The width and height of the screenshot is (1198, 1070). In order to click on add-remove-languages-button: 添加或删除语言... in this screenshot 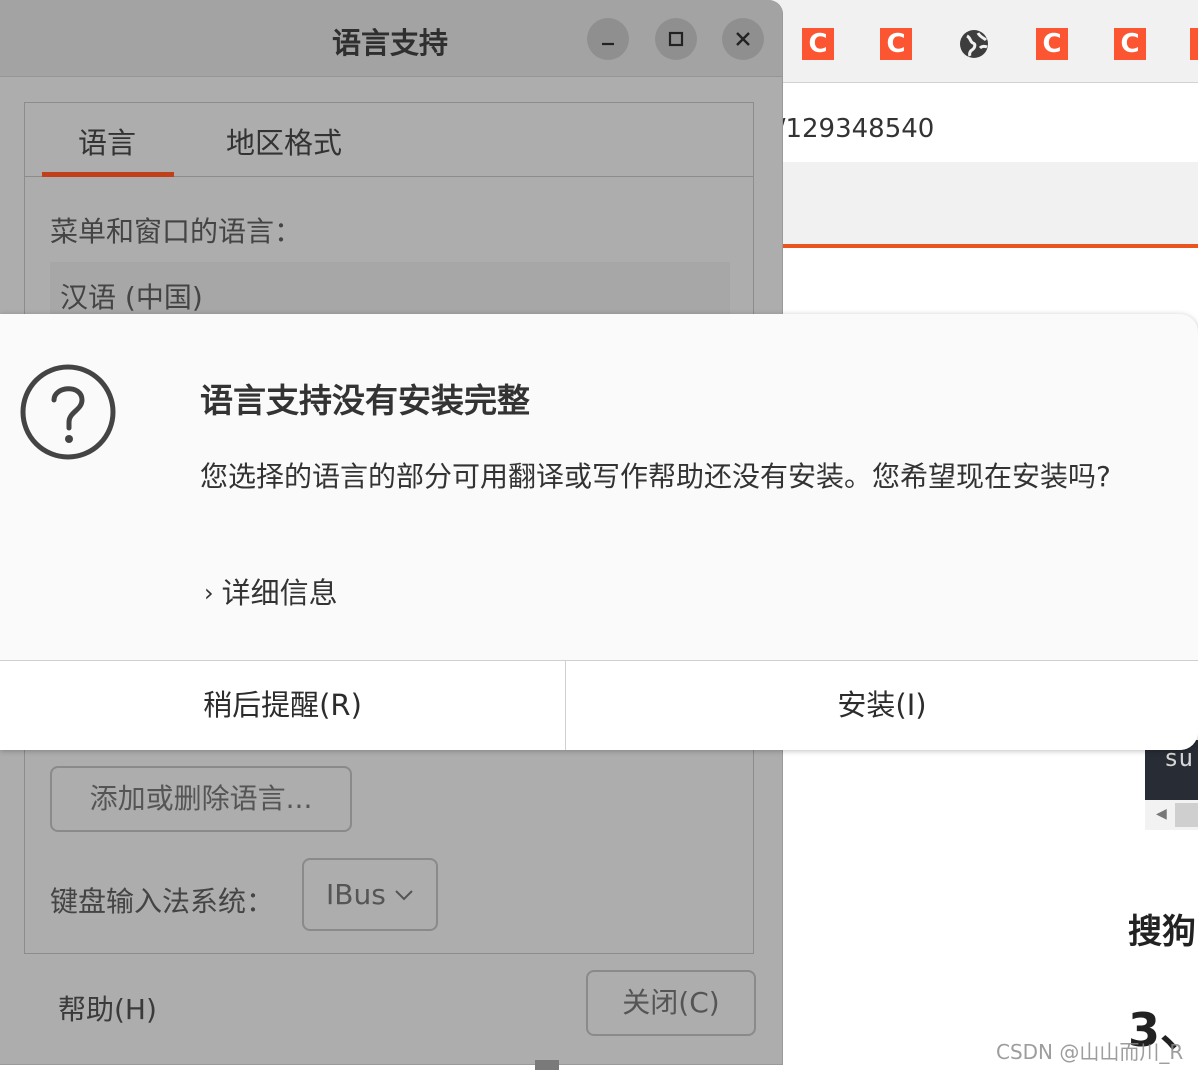, I will do `click(201, 799)`.